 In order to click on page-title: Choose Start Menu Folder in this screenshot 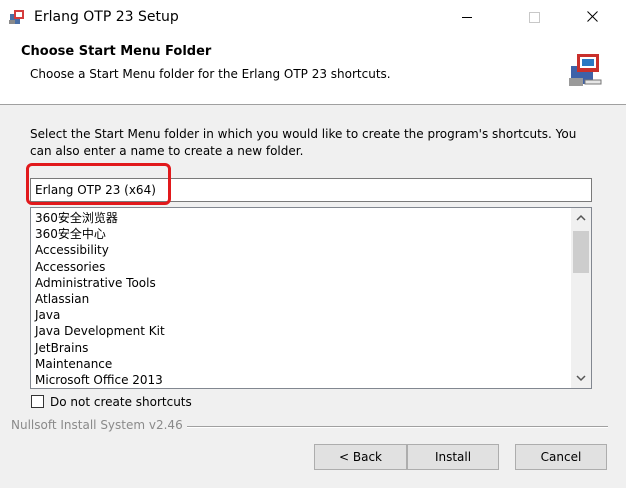, I will do `click(116, 51)`.